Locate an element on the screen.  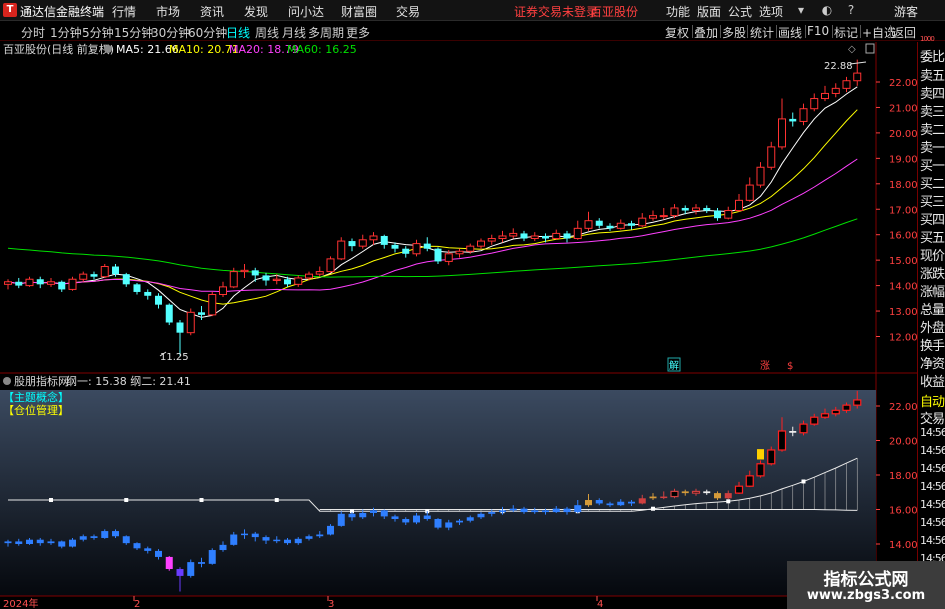
panel-sell1: 卖一 is located at coordinates (932, 146).